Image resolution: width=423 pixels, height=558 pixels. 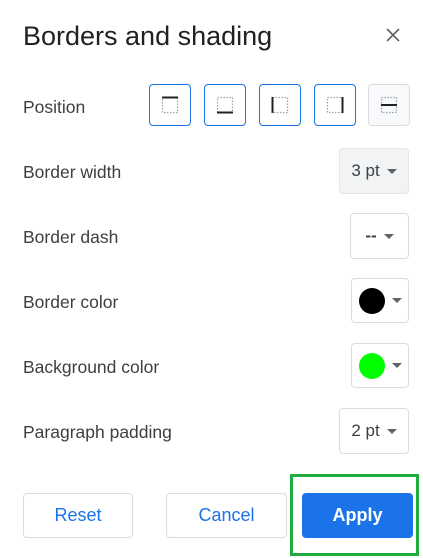 I want to click on border-left-icon, so click(x=280, y=105).